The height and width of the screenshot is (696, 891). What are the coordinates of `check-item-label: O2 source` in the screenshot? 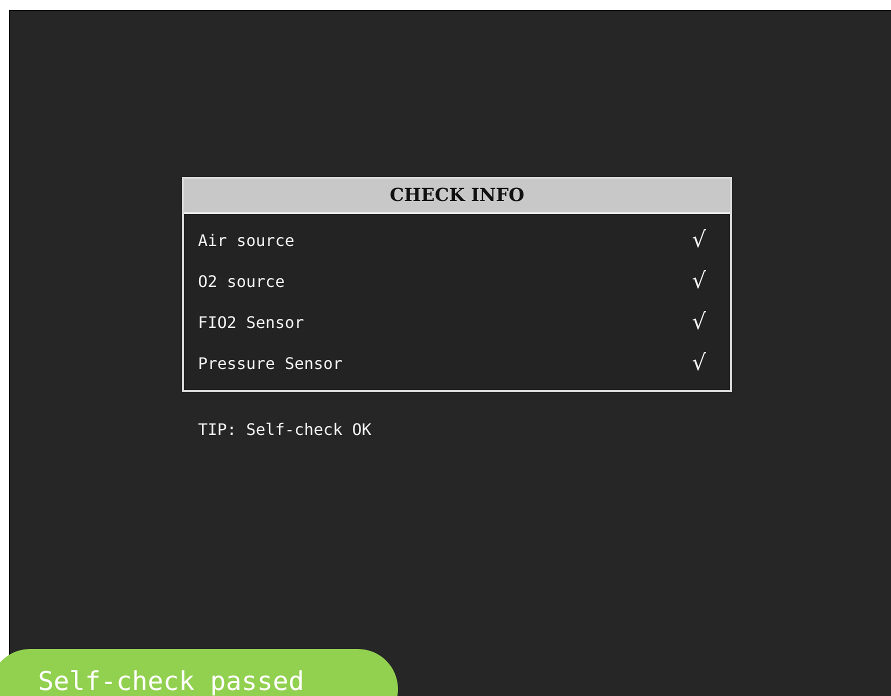 It's located at (241, 281).